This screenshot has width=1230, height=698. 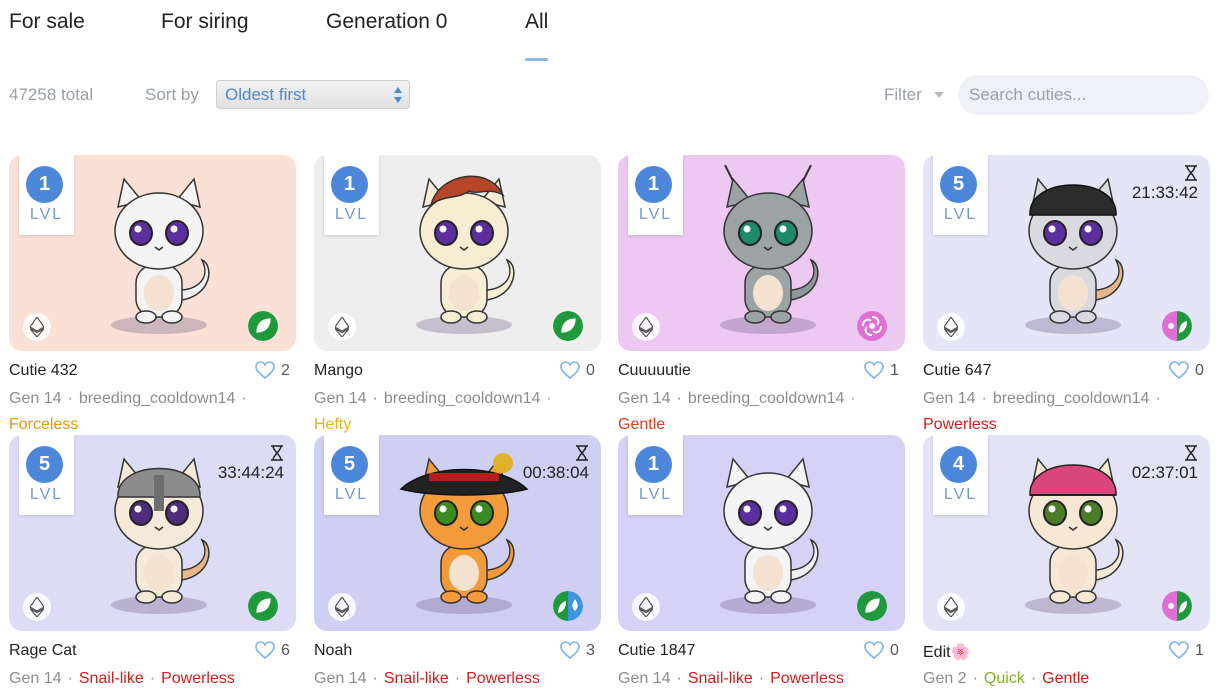 I want to click on like-count: 6, so click(x=272, y=650).